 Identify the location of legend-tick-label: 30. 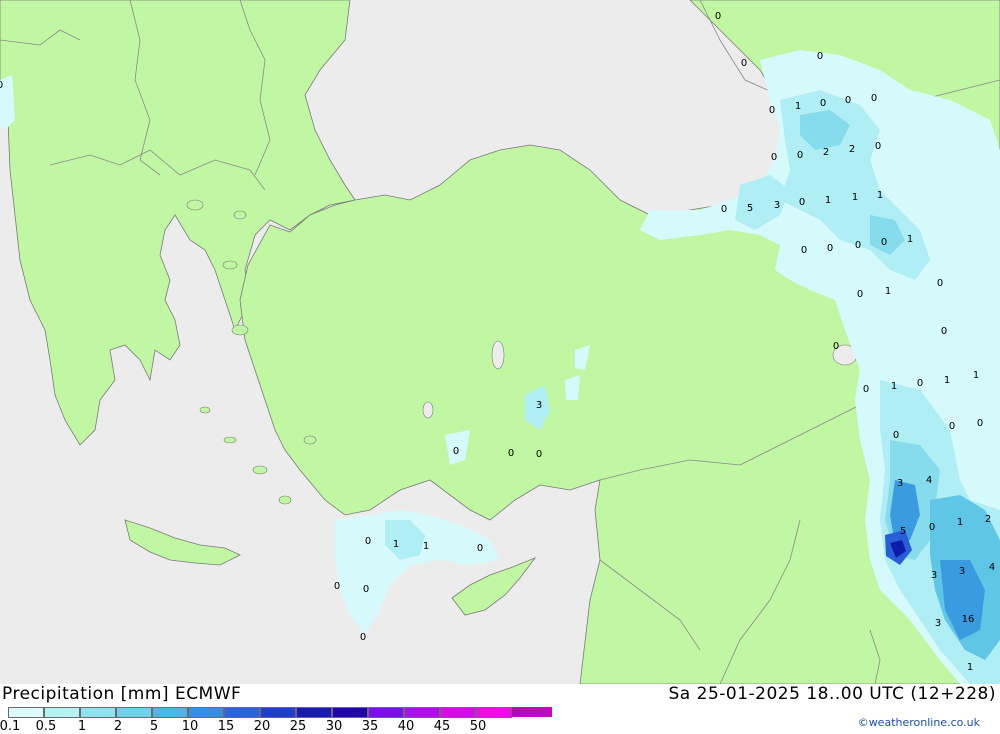
(334, 726).